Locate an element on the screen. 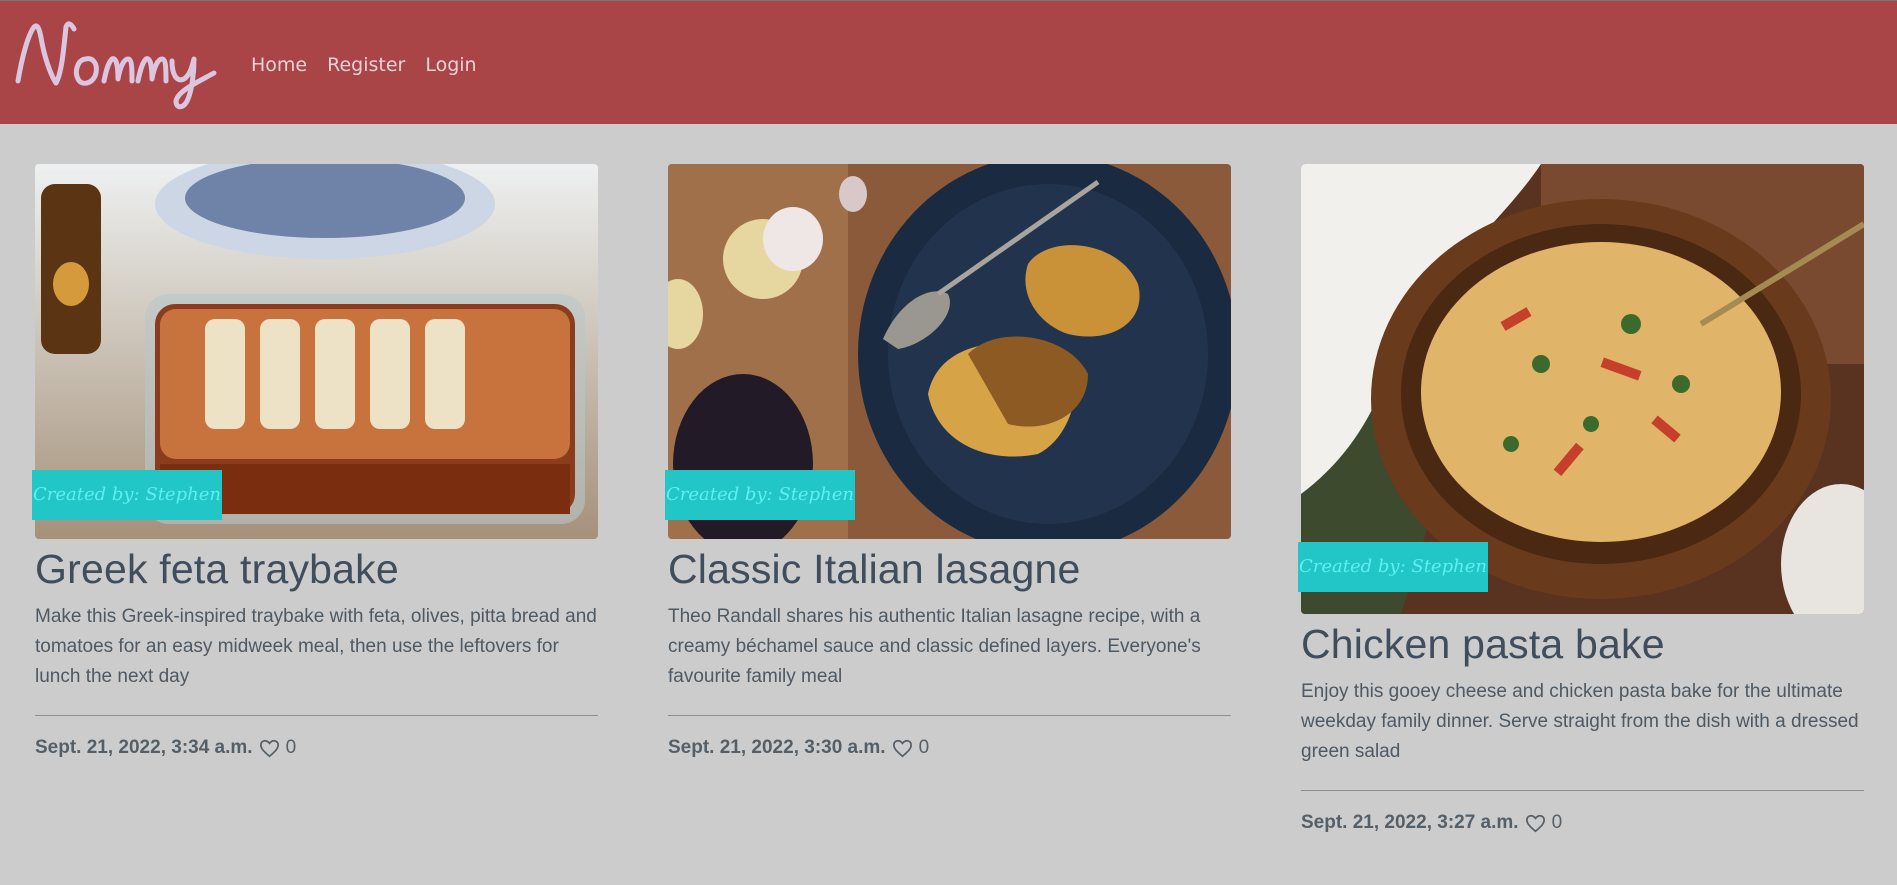 The width and height of the screenshot is (1897, 885). recipe-title: Classic Italian lasagne is located at coordinates (949, 569).